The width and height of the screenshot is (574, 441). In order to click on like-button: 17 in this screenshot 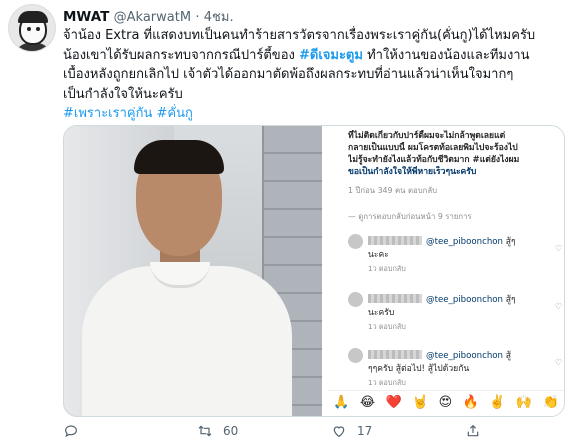, I will do `click(351, 431)`.